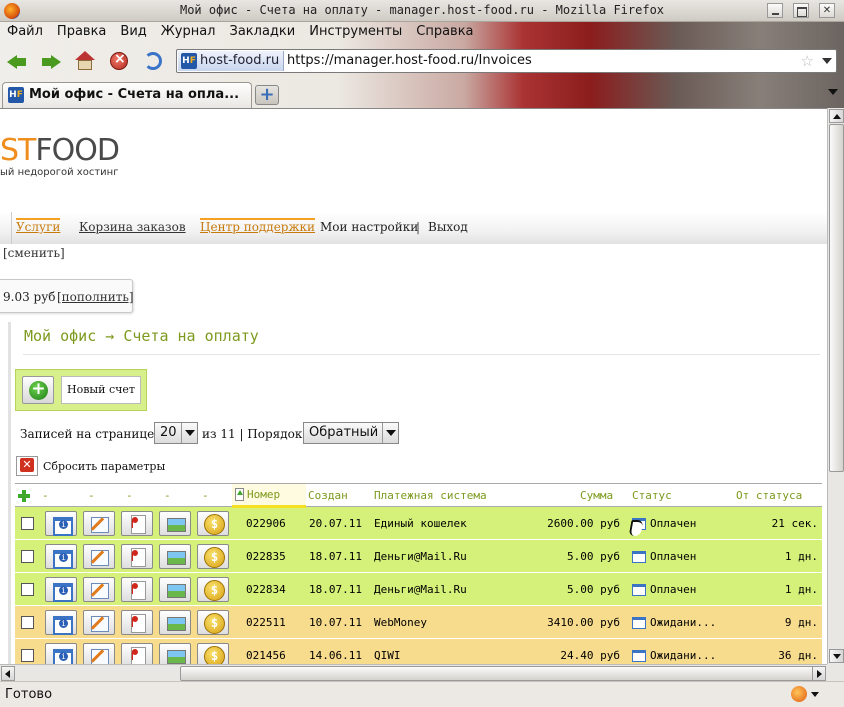 Image resolution: width=844 pixels, height=707 pixels. What do you see at coordinates (189, 61) in the screenshot?
I see `site-favicon-icon: HF` at bounding box center [189, 61].